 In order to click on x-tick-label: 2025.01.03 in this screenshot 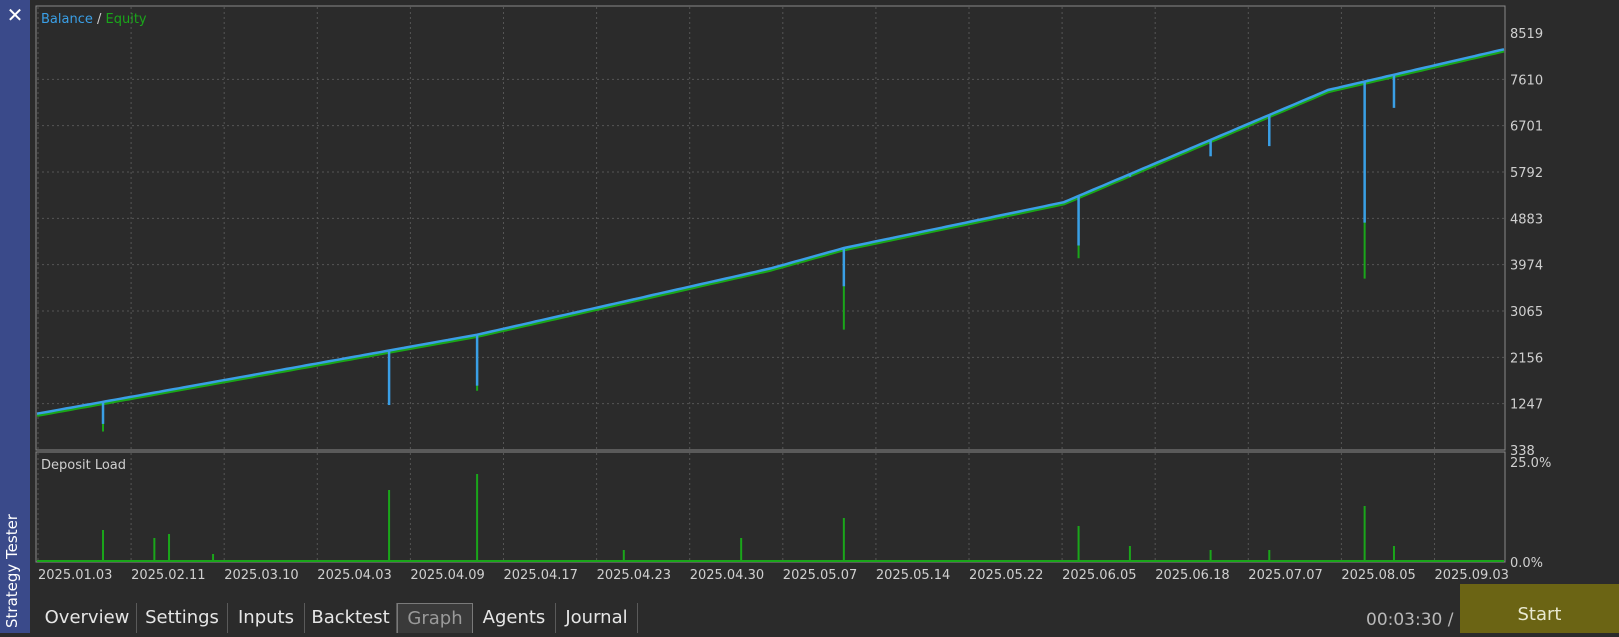, I will do `click(75, 575)`.